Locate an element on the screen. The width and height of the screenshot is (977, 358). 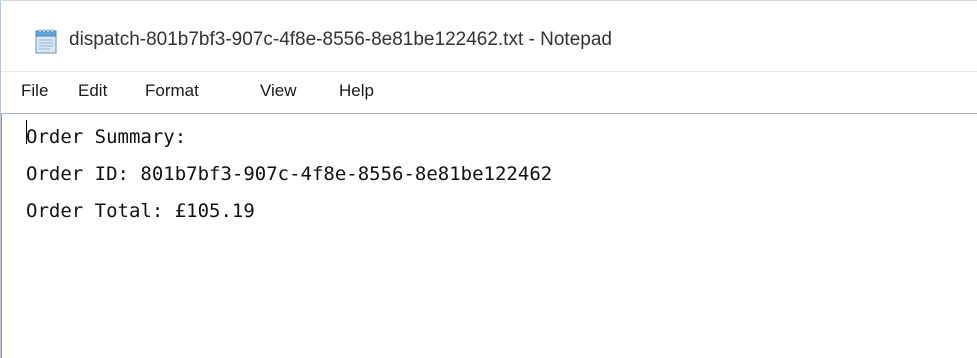
notepad-icon is located at coordinates (46, 41).